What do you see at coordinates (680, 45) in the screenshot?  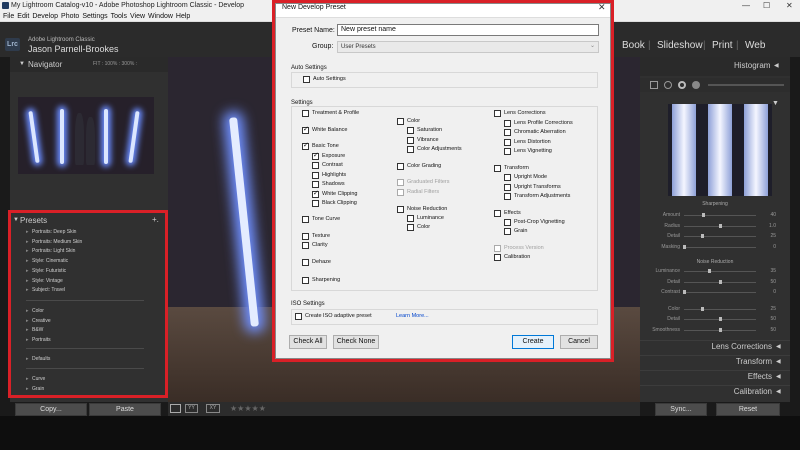 I see `module-slideshow: Slideshow` at bounding box center [680, 45].